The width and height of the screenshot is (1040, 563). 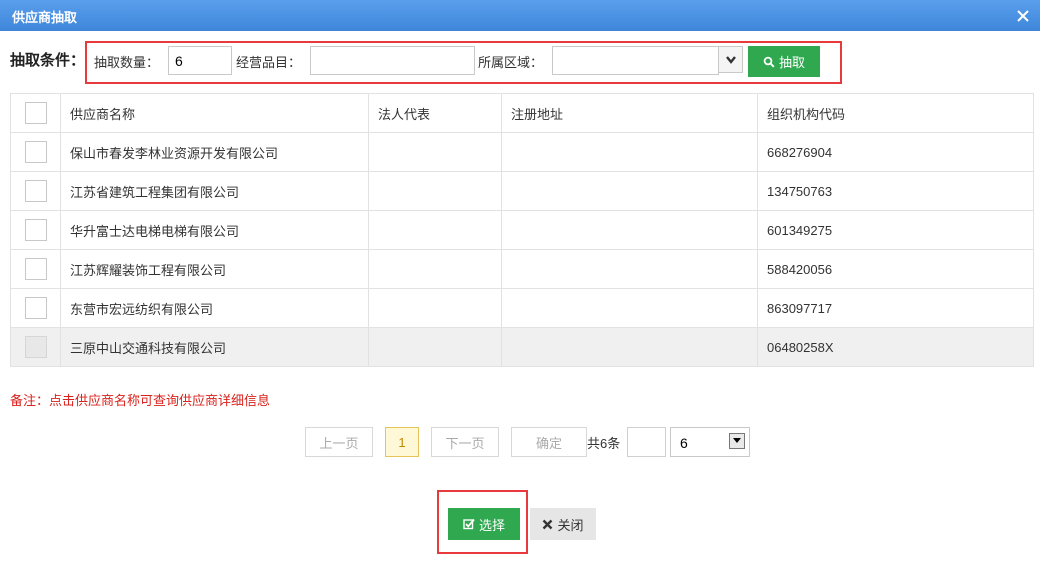 What do you see at coordinates (684, 443) in the screenshot?
I see `page-size-value: 6` at bounding box center [684, 443].